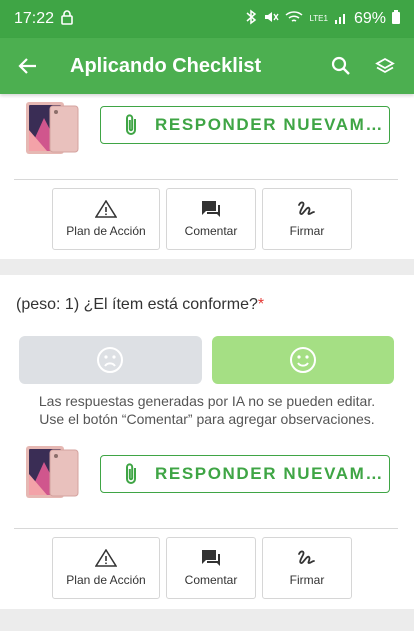  I want to click on non-compliant-answer-button, so click(110, 360).